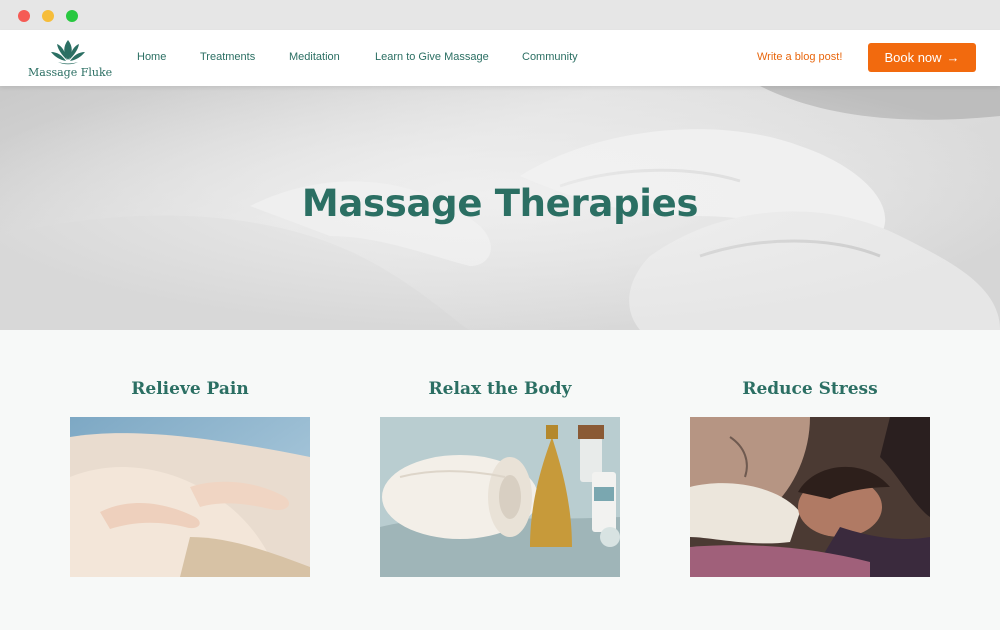 The image size is (1000, 630). I want to click on brand-name: Massage Fluke, so click(70, 72).